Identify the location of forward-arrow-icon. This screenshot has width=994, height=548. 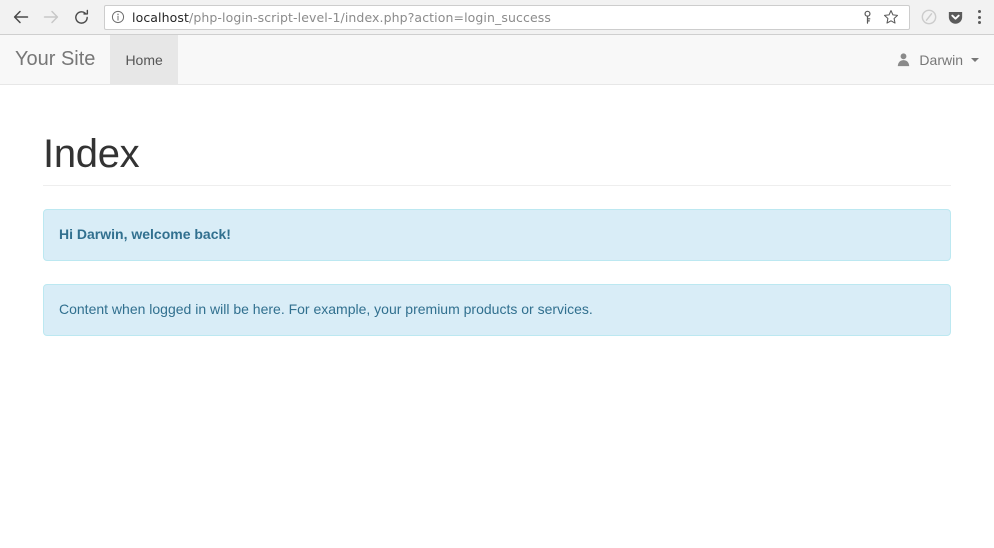
(51, 17).